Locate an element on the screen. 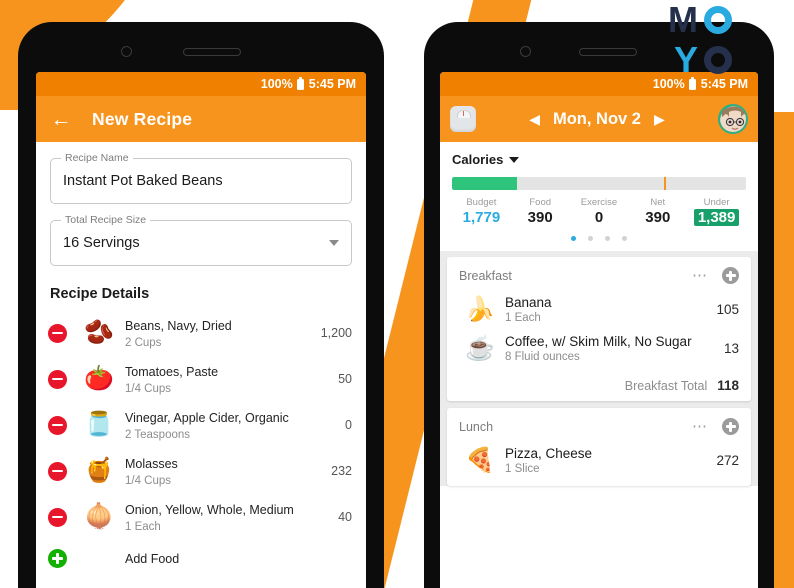 The image size is (794, 588). battery-icon-left is located at coordinates (300, 83).